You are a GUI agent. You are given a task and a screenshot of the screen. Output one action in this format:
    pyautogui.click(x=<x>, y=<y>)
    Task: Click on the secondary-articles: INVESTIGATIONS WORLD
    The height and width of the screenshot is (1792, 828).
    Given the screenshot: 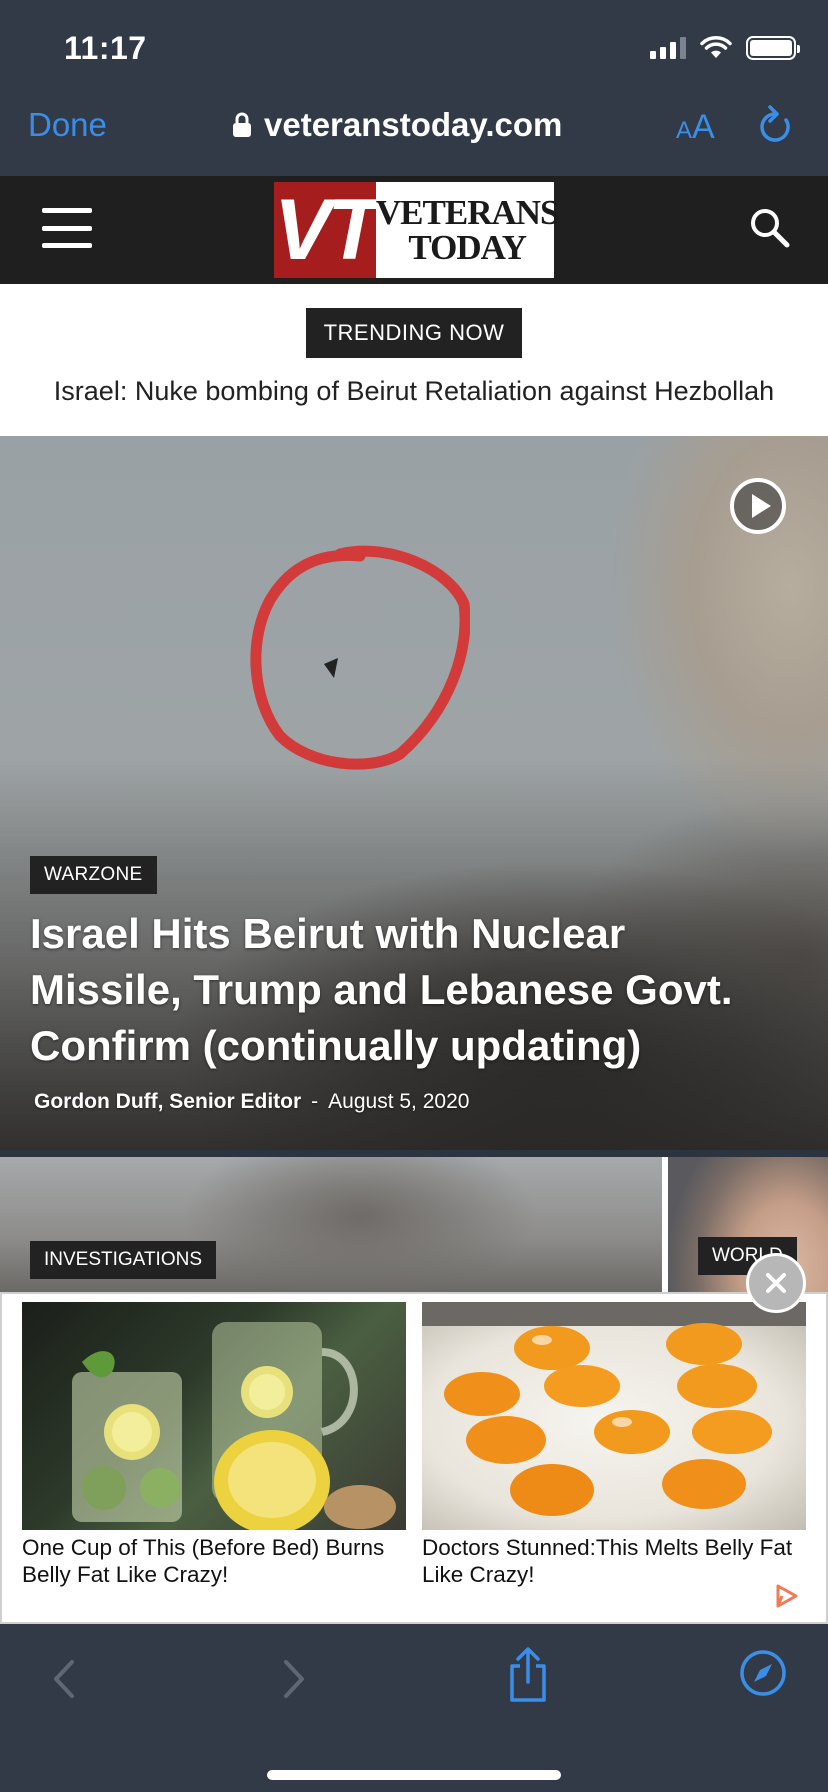 What is the action you would take?
    pyautogui.click(x=414, y=1224)
    